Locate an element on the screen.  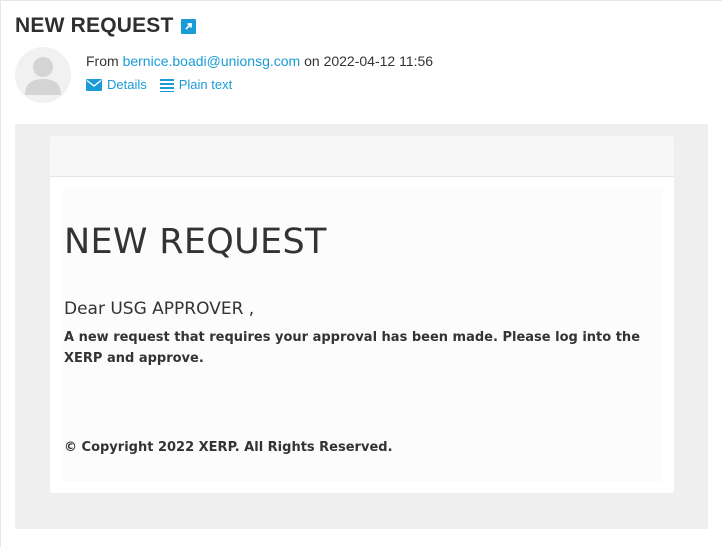
sender-email-link: bernice.boadi@unionsg.com is located at coordinates (212, 61).